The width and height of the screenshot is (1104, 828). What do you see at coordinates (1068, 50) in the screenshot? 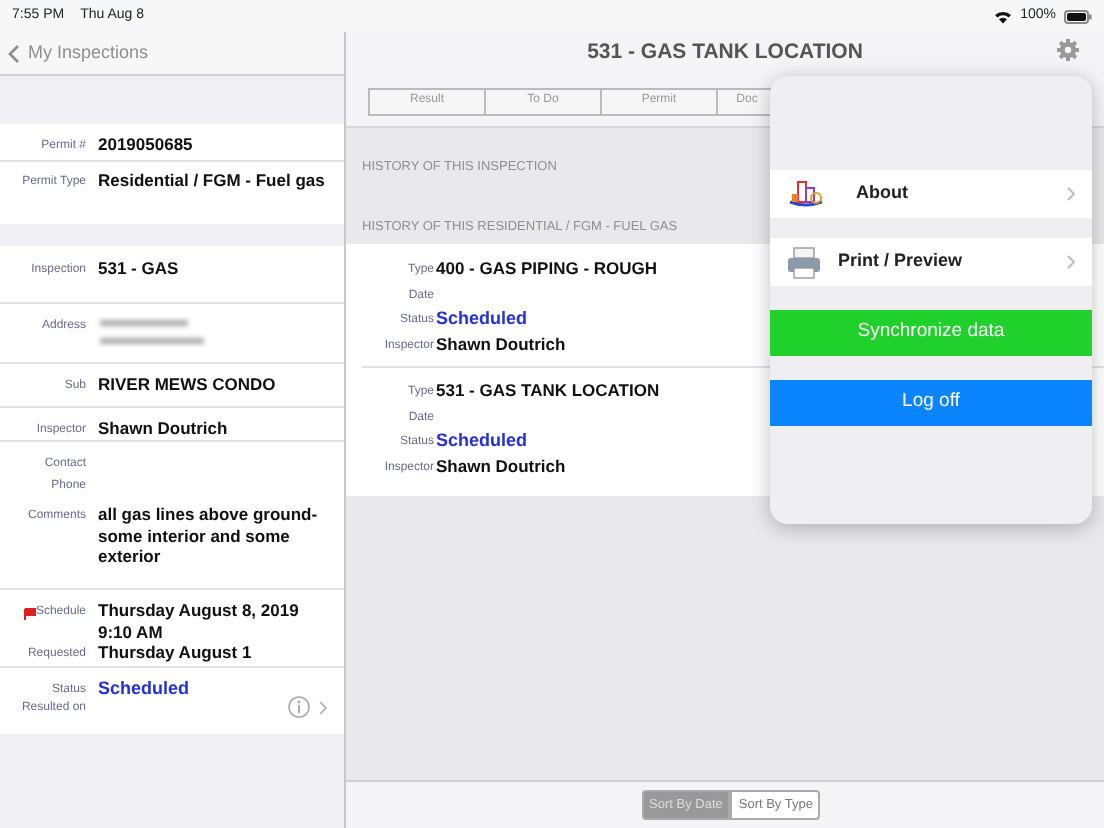
I see `settings-icon` at bounding box center [1068, 50].